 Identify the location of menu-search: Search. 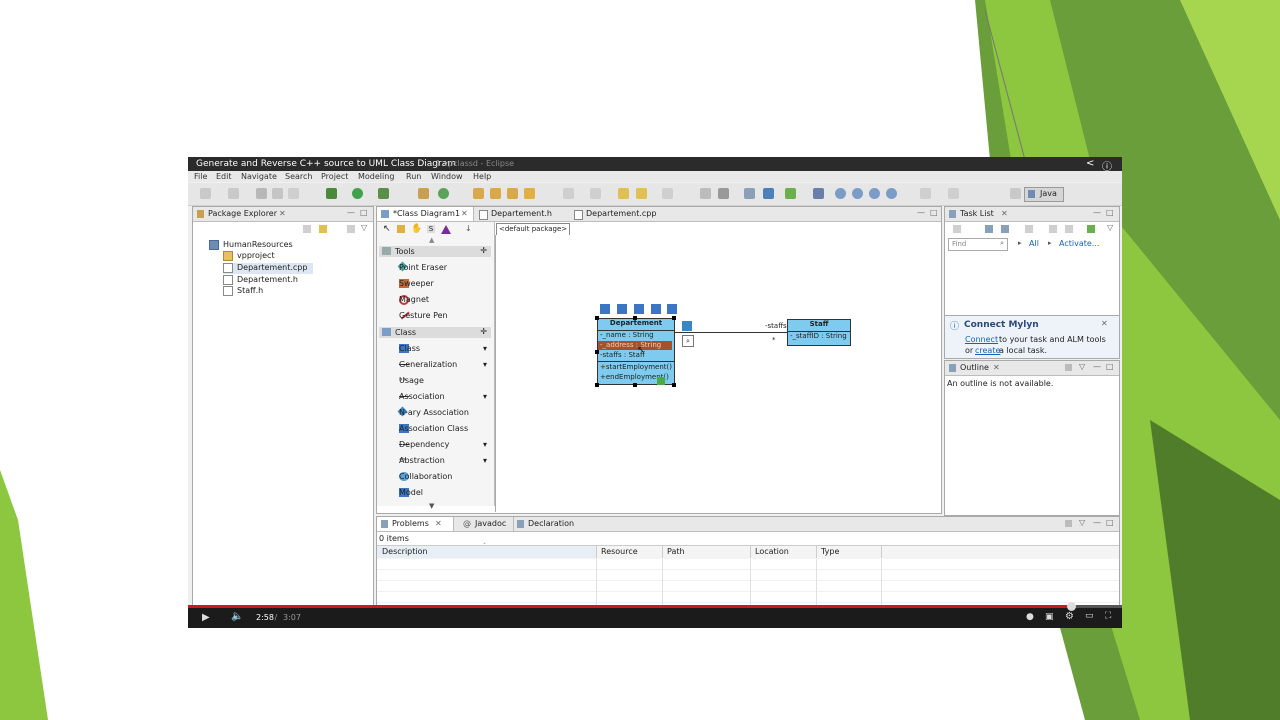
(298, 176).